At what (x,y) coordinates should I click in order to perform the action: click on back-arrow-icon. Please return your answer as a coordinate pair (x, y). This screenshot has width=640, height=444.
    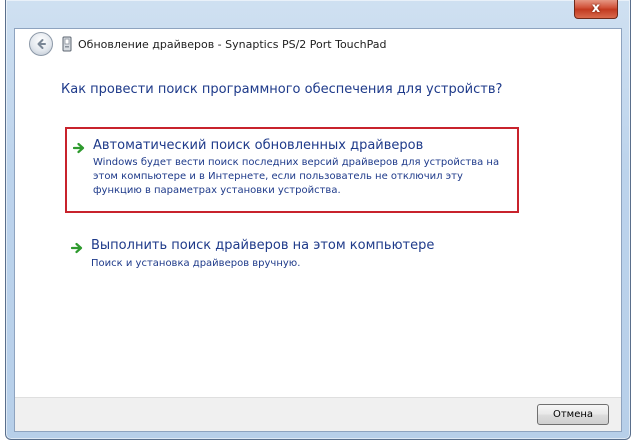
    Looking at the image, I should click on (41, 44).